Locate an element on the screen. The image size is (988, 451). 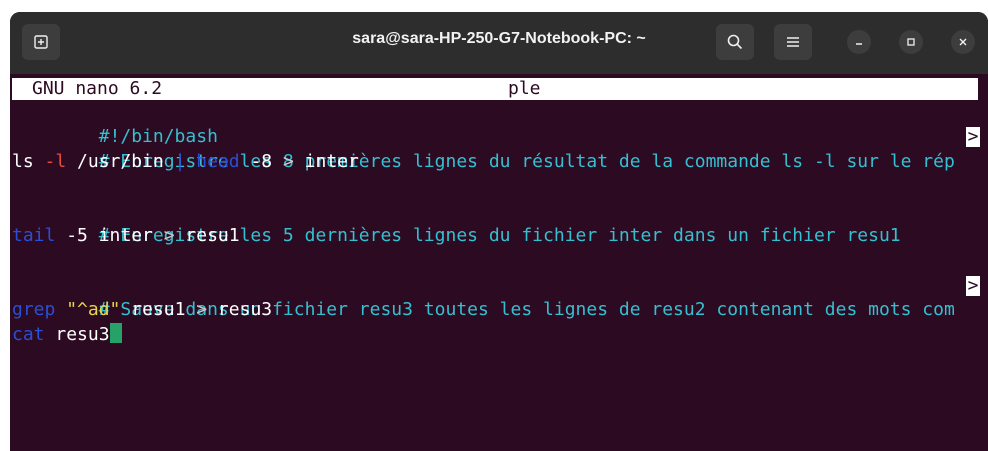
code-token: -8 is located at coordinates (261, 161).